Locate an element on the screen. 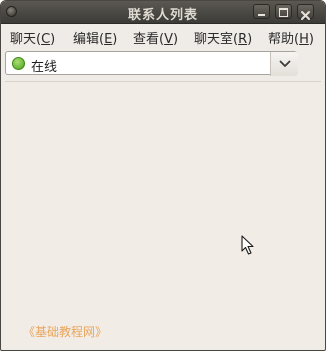 This screenshot has width=326, height=351. title-bar: 联系人列表 is located at coordinates (163, 12).